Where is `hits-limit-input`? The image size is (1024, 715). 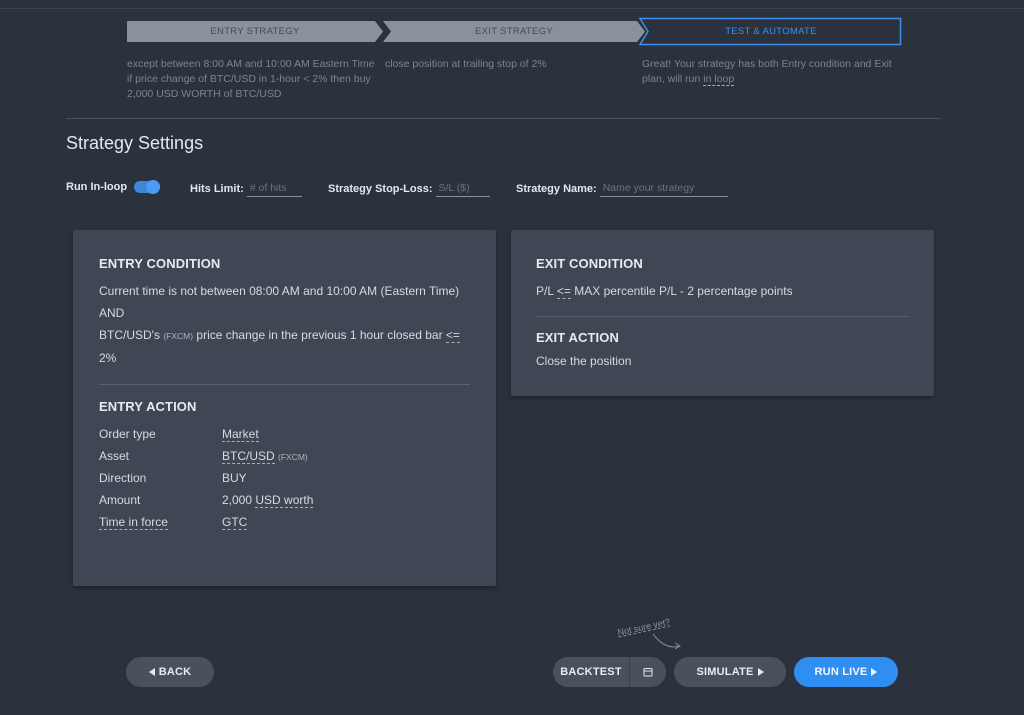
hits-limit-input is located at coordinates (274, 189).